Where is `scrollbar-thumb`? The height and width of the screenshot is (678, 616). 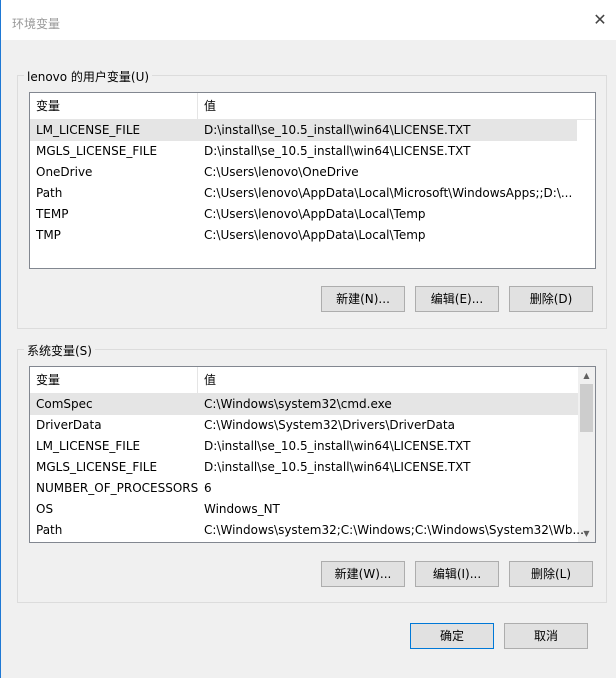
scrollbar-thumb is located at coordinates (586, 408).